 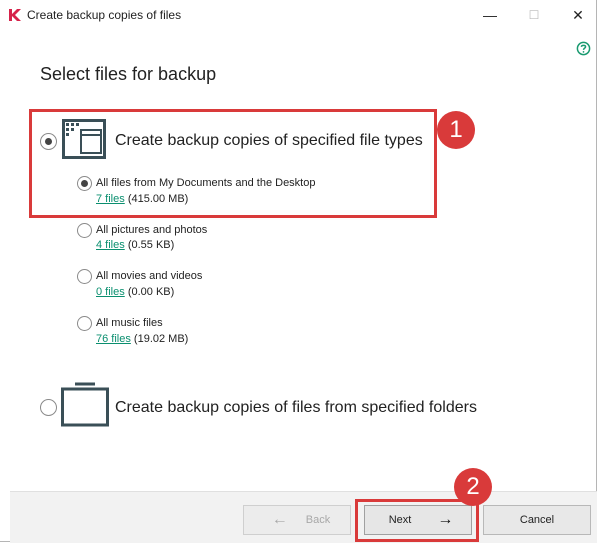 I want to click on sub-option-info: 0 files (0.00 KB), so click(x=135, y=292).